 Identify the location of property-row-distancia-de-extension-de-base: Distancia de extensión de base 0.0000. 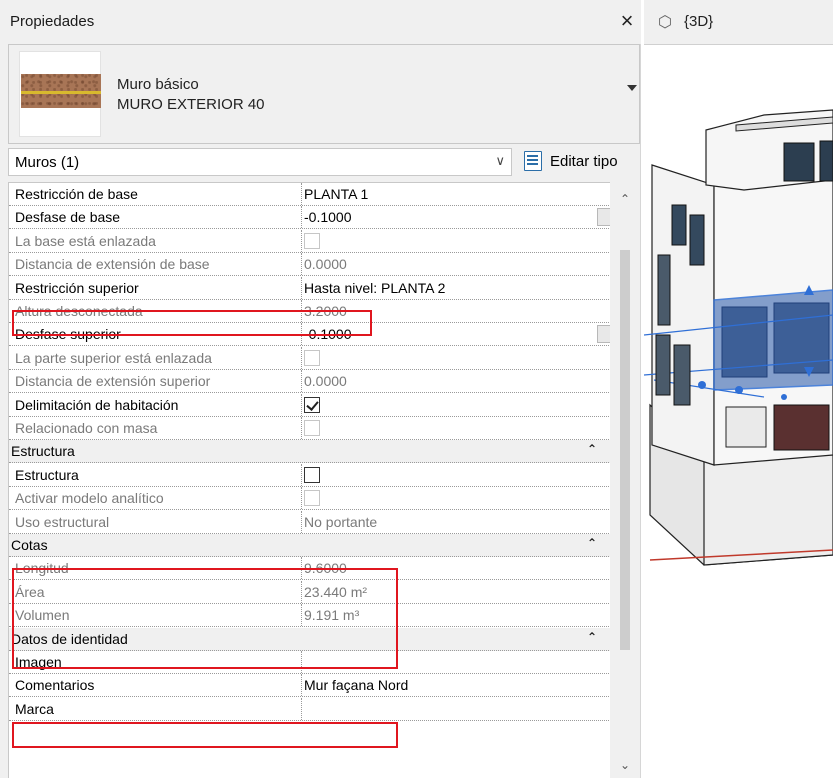
(309, 265).